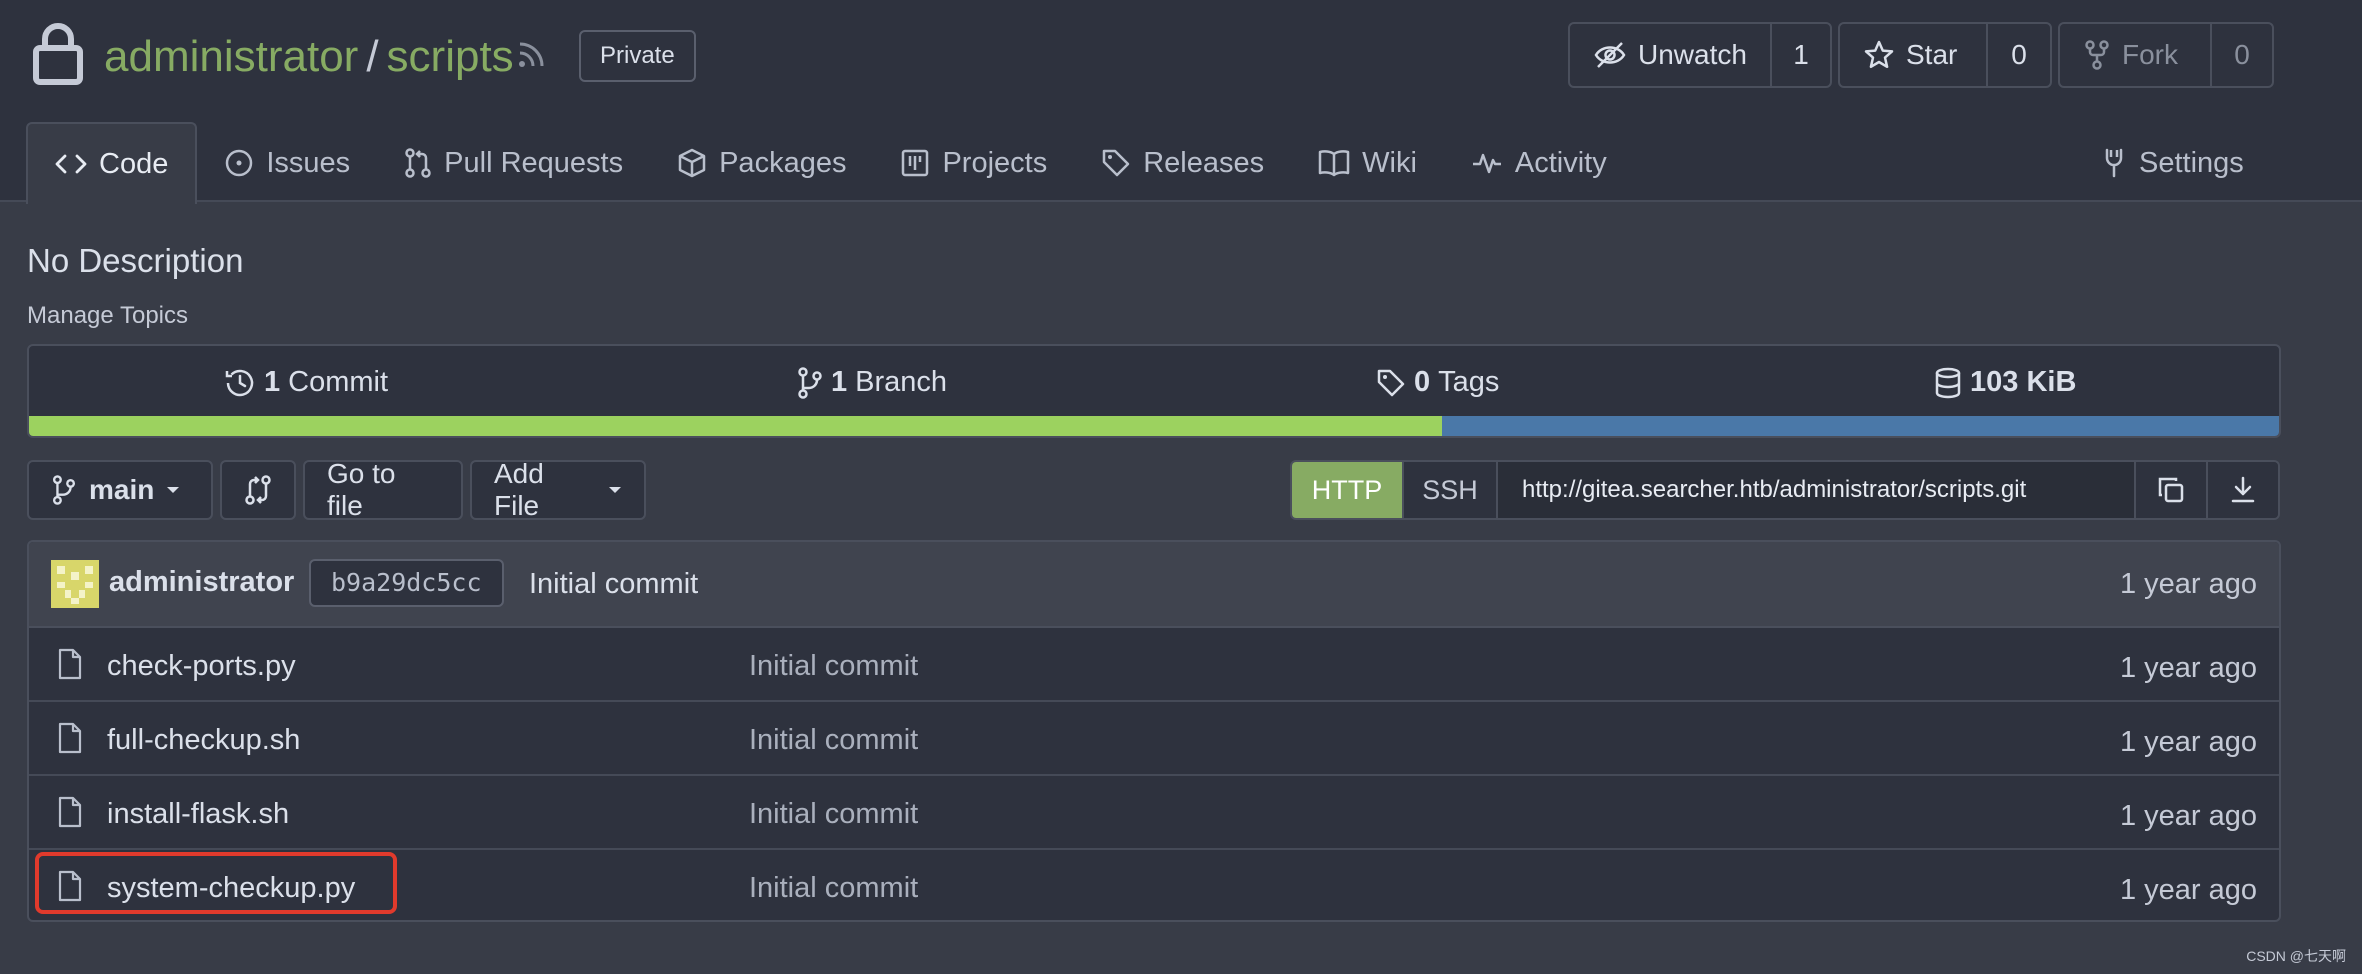 This screenshot has height=974, width=2362. Describe the element at coordinates (810, 382) in the screenshot. I see `branch-icon` at that location.